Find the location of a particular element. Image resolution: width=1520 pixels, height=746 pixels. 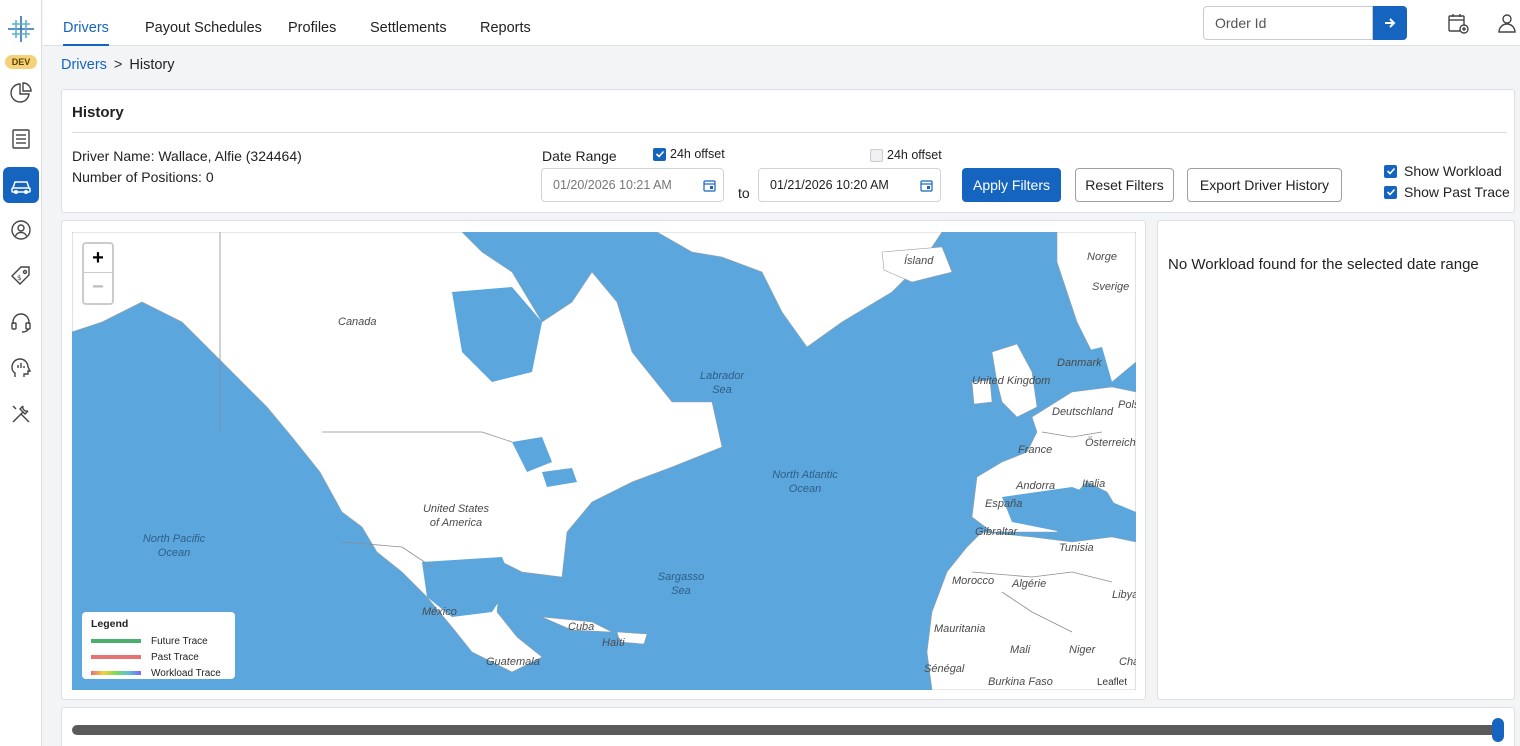

map-label-danmark: Danmark is located at coordinates (1079, 363).